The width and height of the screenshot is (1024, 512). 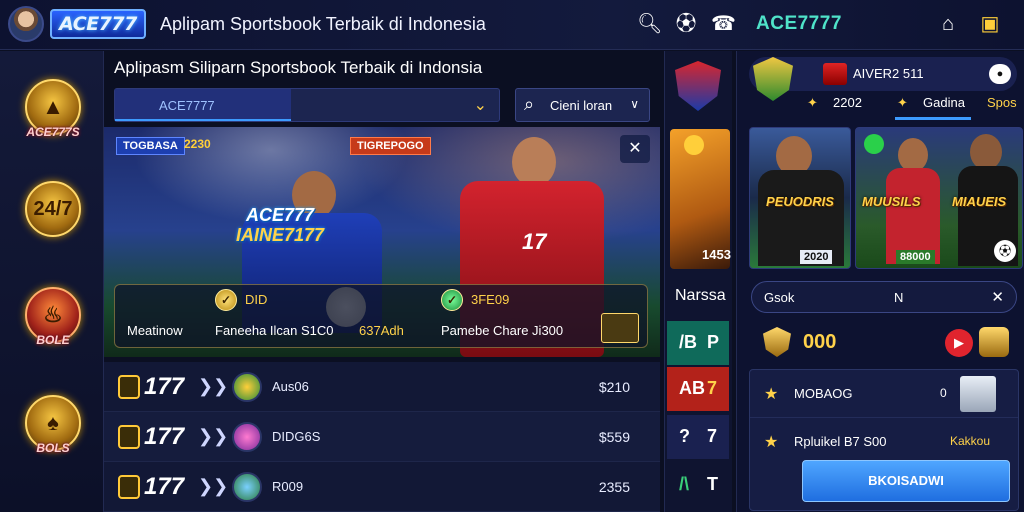 I want to click on game-tile: ? 7, so click(x=698, y=437).